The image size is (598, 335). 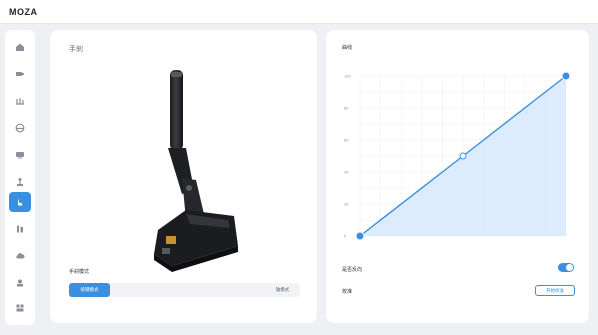 I want to click on sidebar-item-pedals, so click(x=20, y=101).